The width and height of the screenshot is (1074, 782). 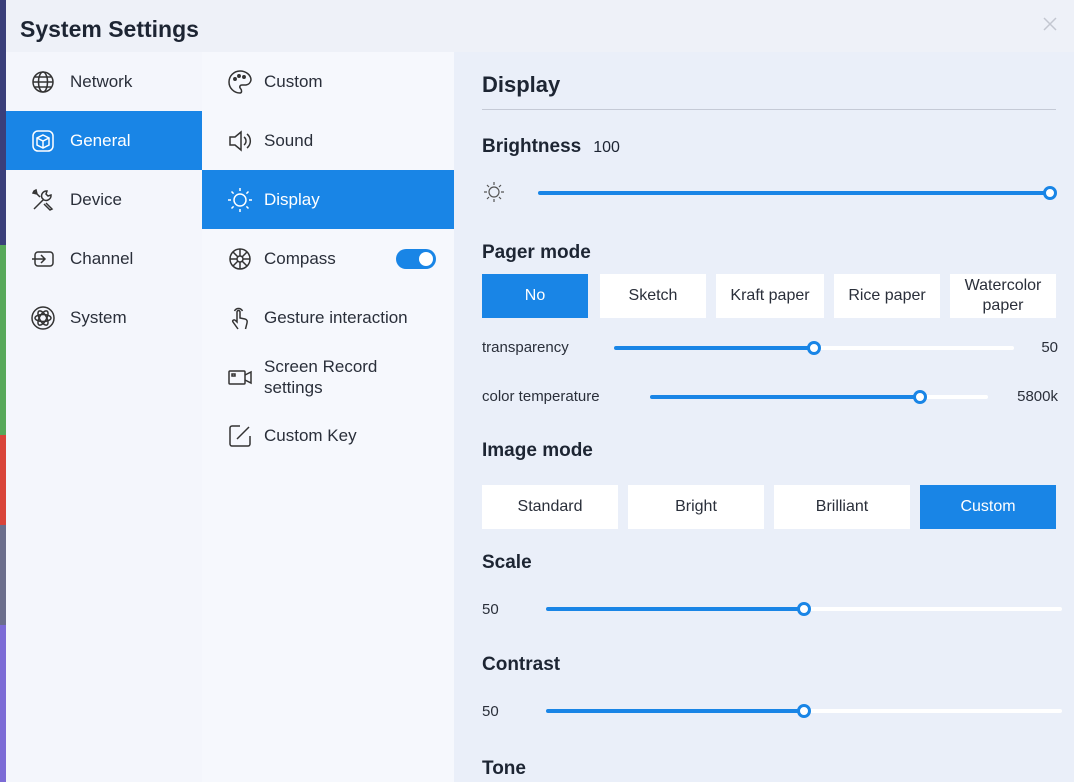 What do you see at coordinates (240, 377) in the screenshot?
I see `camera-icon` at bounding box center [240, 377].